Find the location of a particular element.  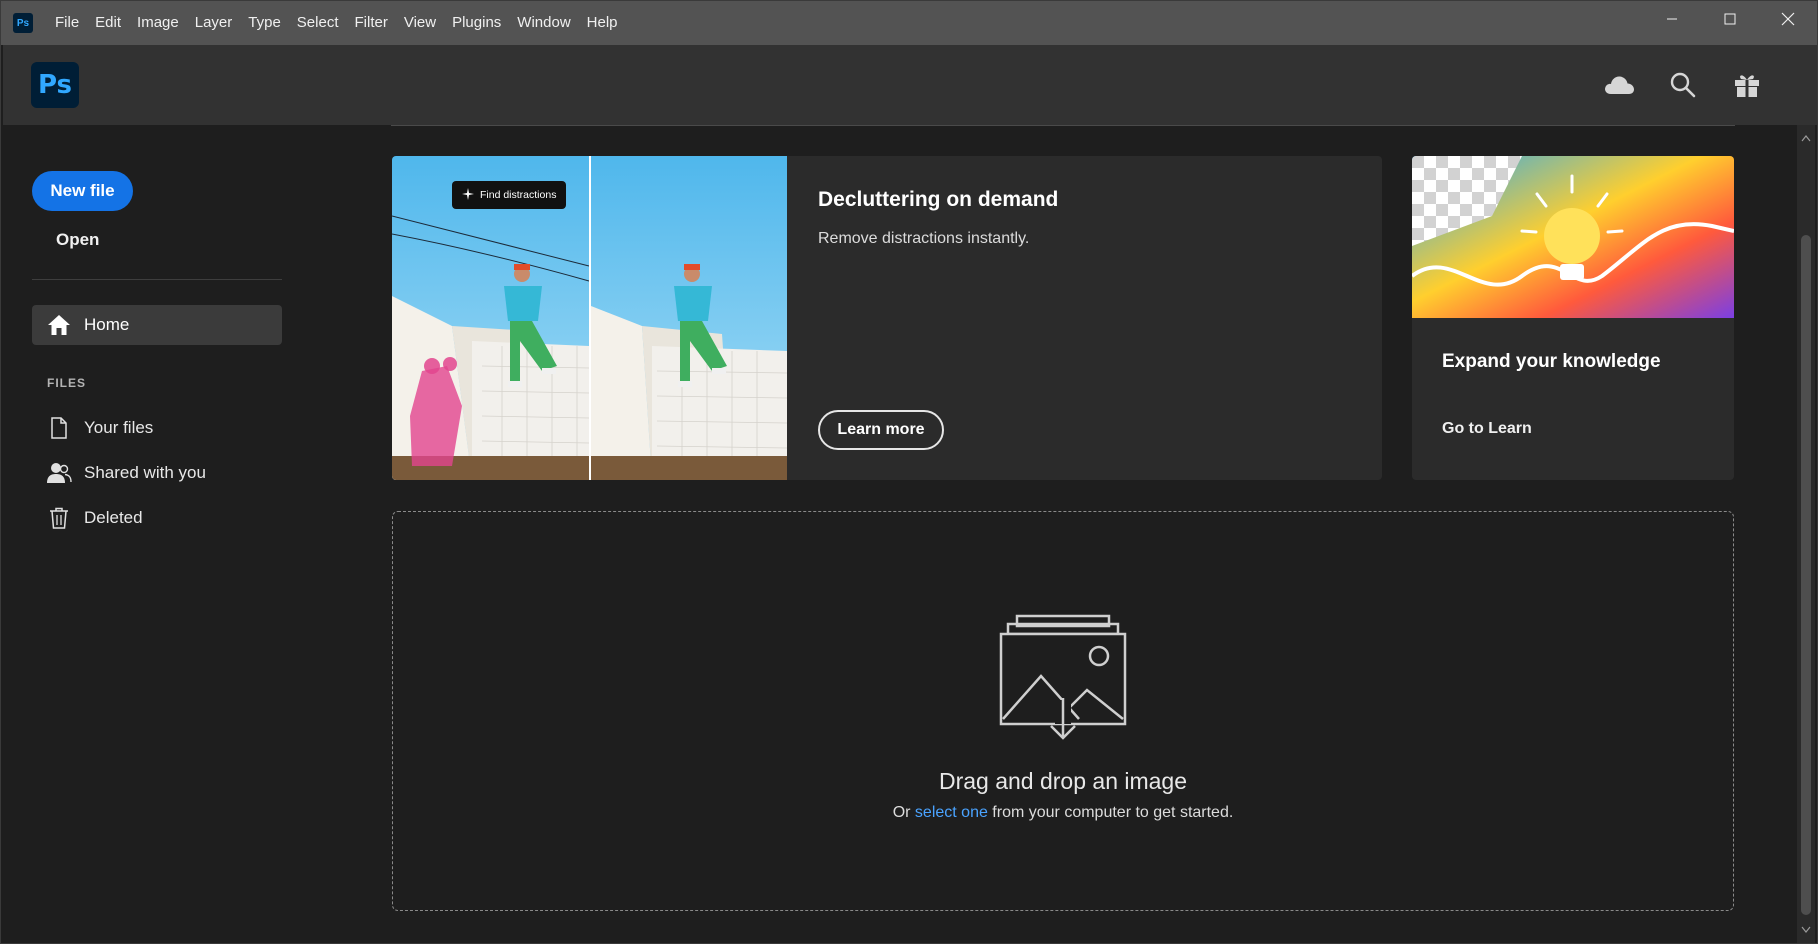

open-button: Open is located at coordinates (77, 240).